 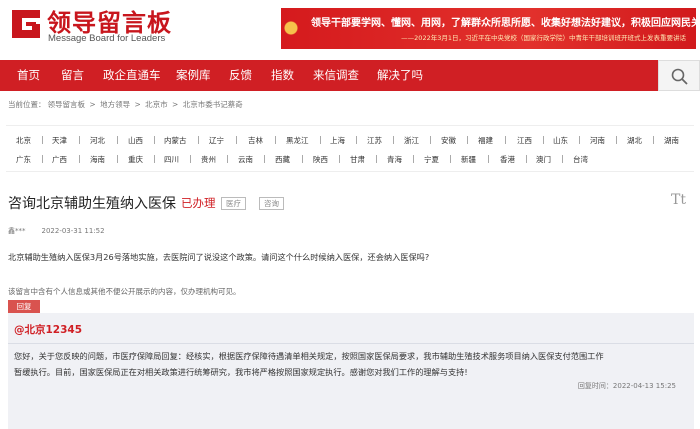 I want to click on region-link: 海南, so click(x=97, y=159).